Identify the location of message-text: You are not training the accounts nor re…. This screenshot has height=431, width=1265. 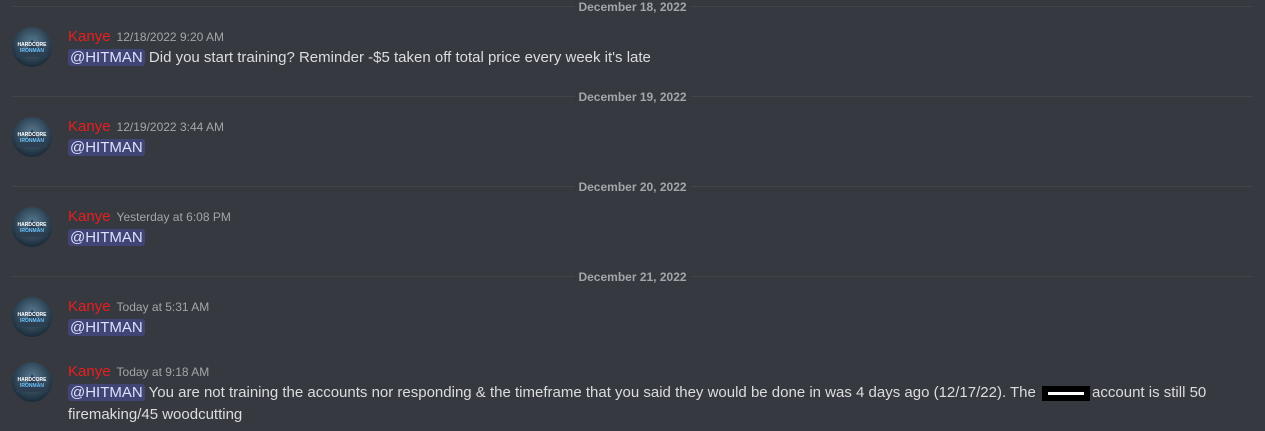
(592, 392).